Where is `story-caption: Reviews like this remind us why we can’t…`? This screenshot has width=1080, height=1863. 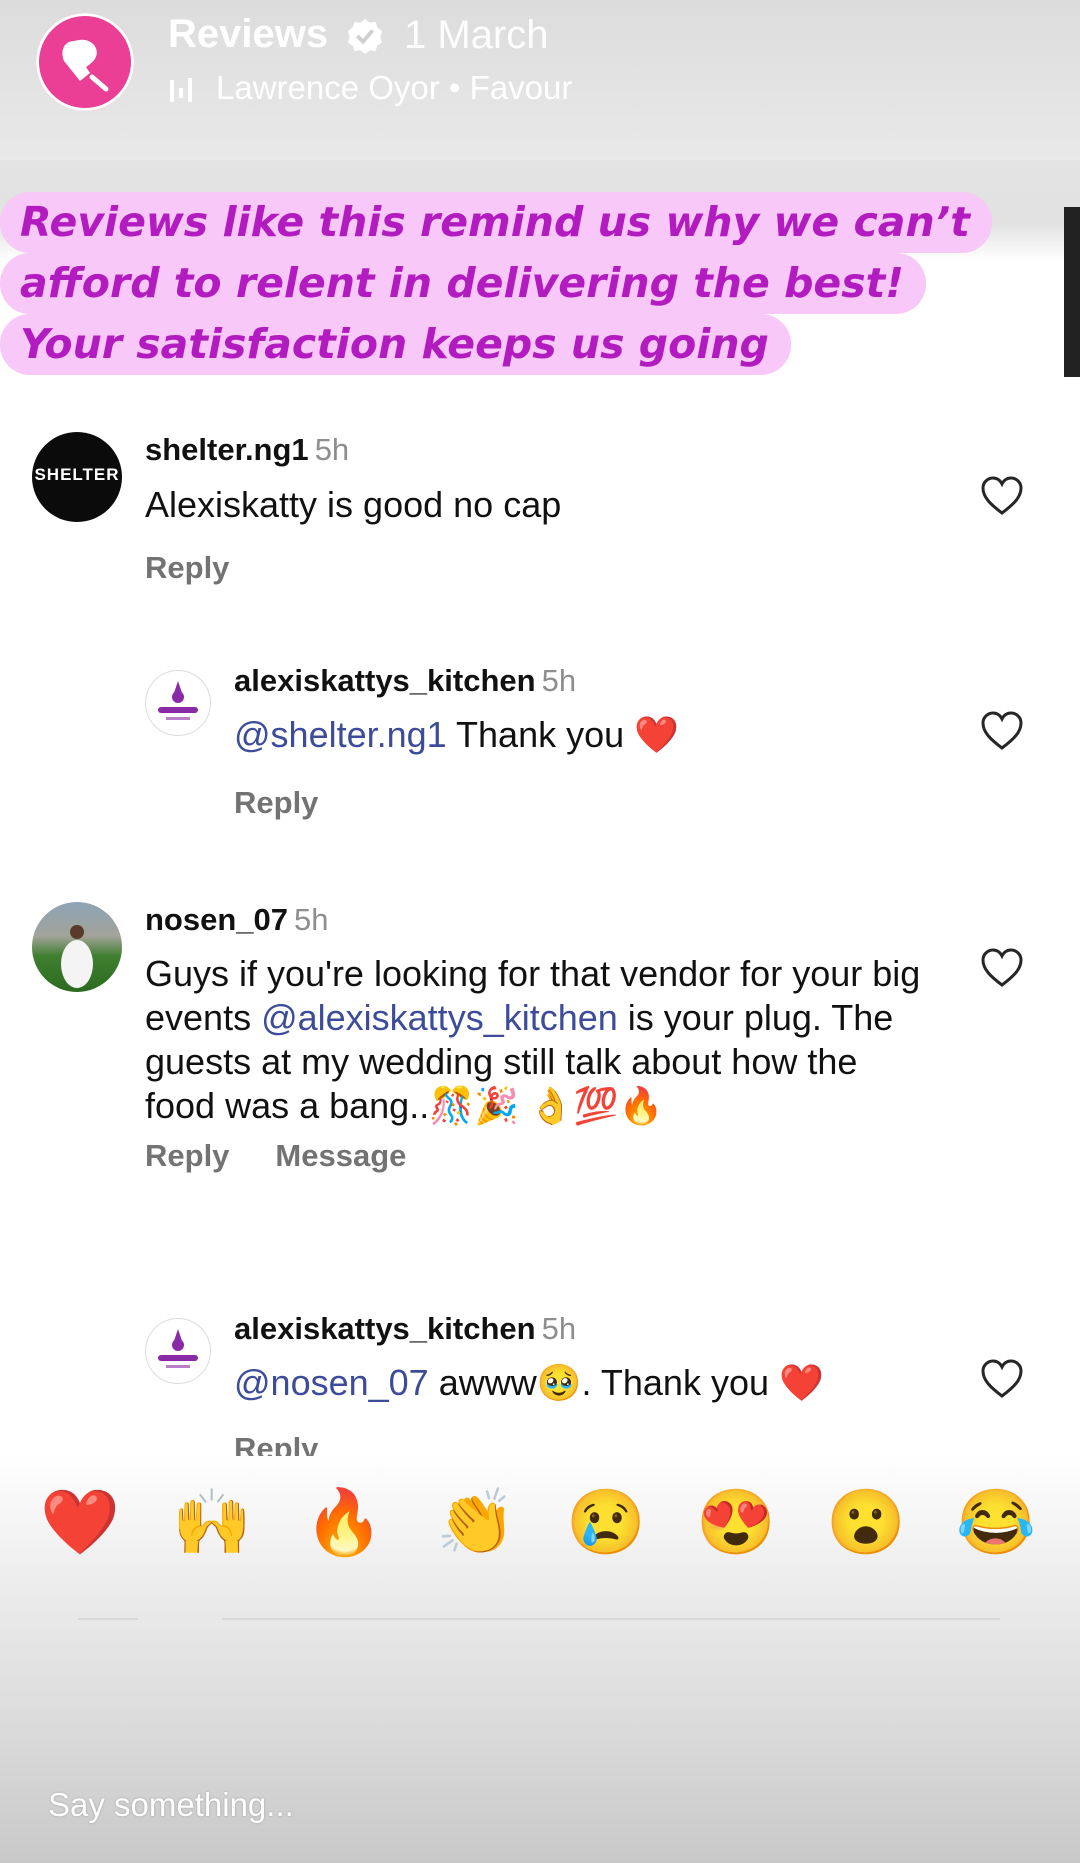 story-caption: Reviews like this remind us why we can’t… is located at coordinates (540, 283).